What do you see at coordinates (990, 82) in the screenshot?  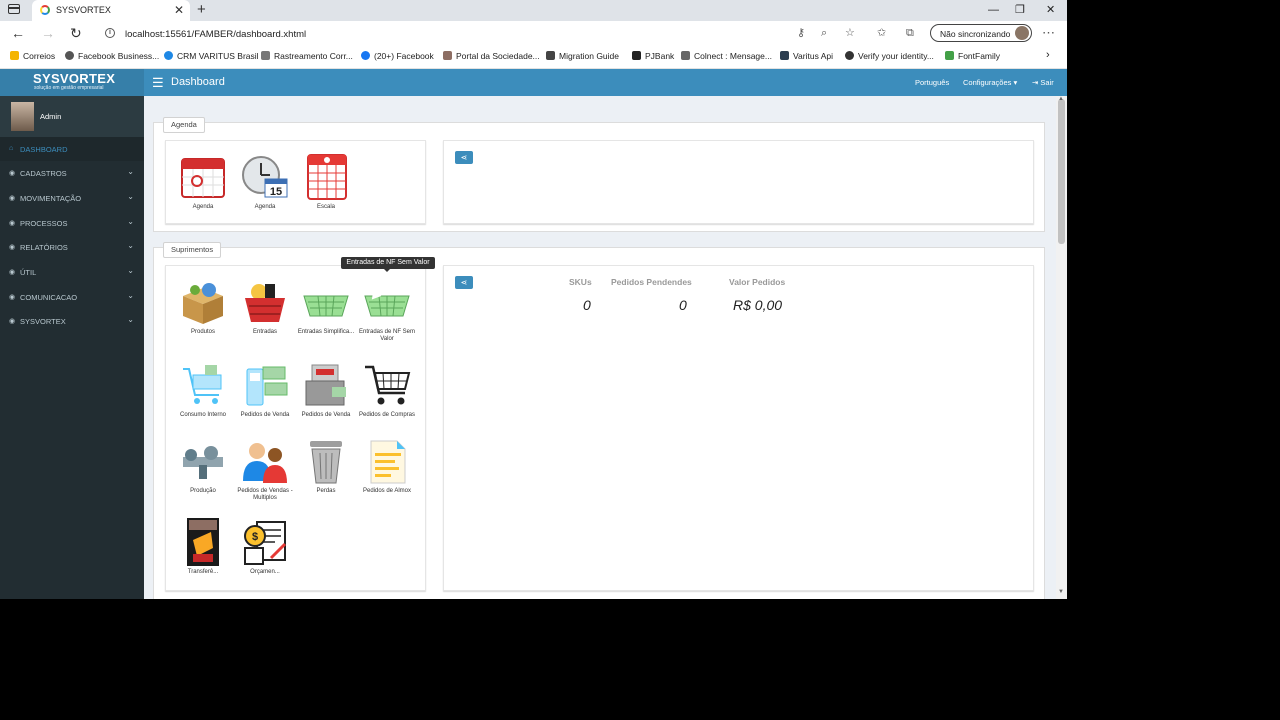 I see `settings-dropdown: Configurações ▾` at bounding box center [990, 82].